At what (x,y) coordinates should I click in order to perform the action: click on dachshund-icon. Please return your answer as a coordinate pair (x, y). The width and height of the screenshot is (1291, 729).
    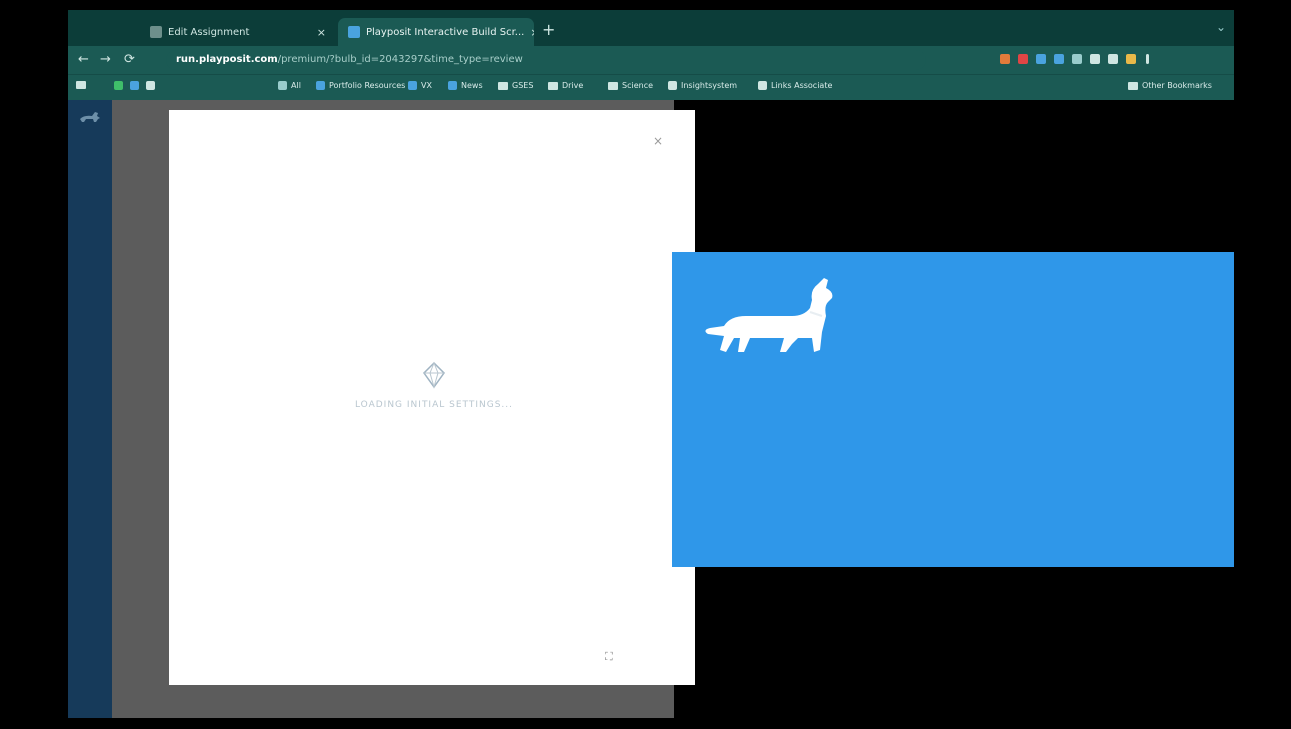
    Looking at the image, I should click on (769, 315).